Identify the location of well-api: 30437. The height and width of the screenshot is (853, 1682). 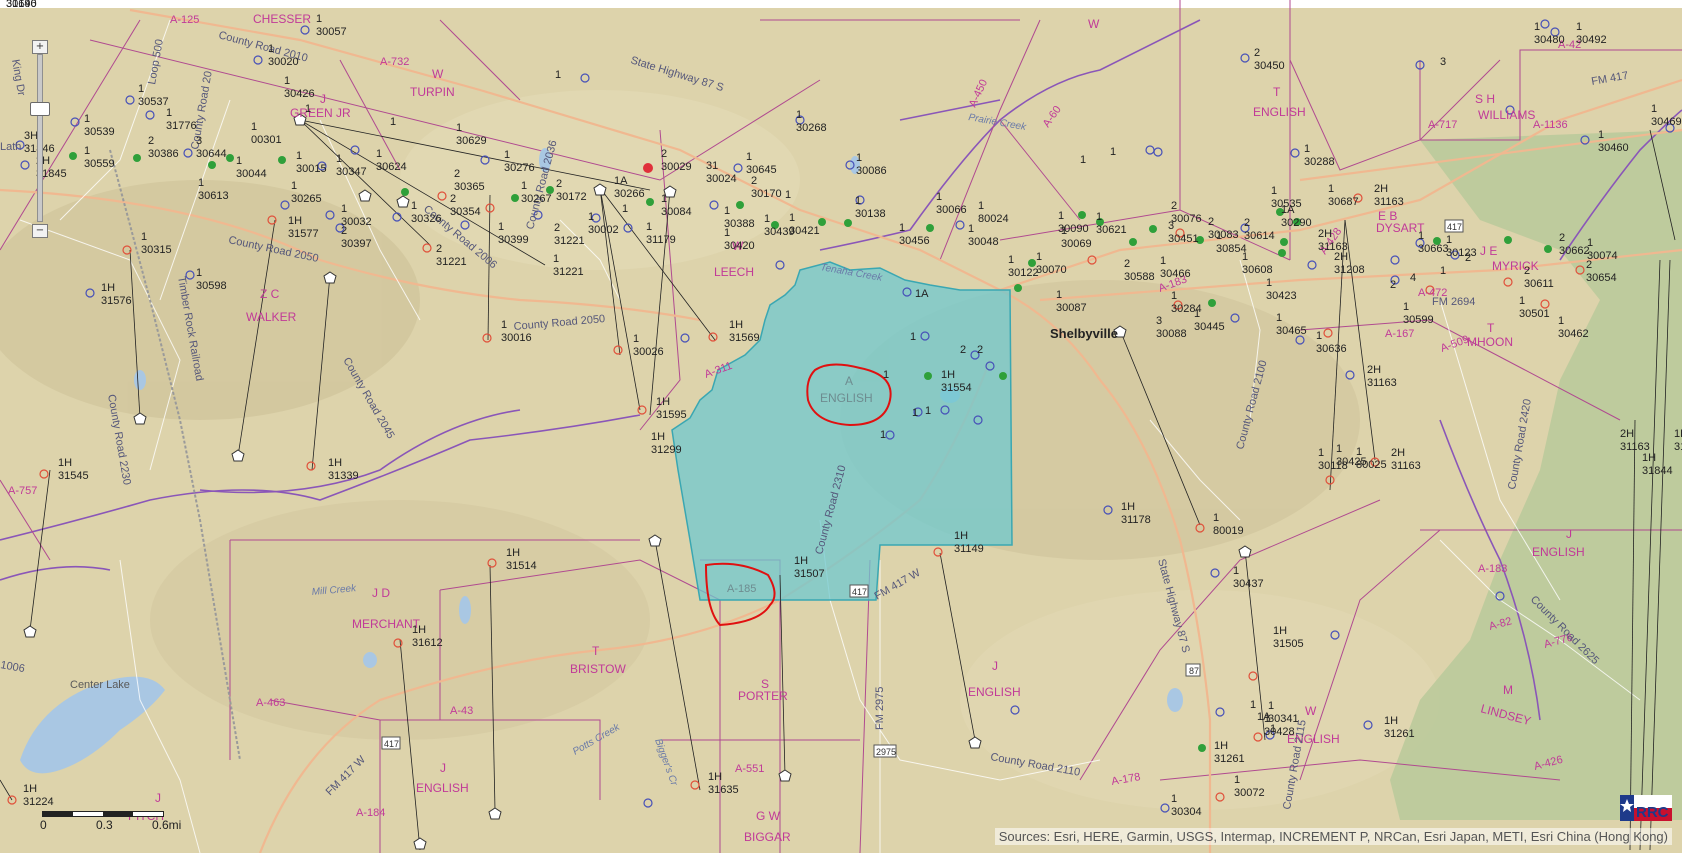
(1248, 584).